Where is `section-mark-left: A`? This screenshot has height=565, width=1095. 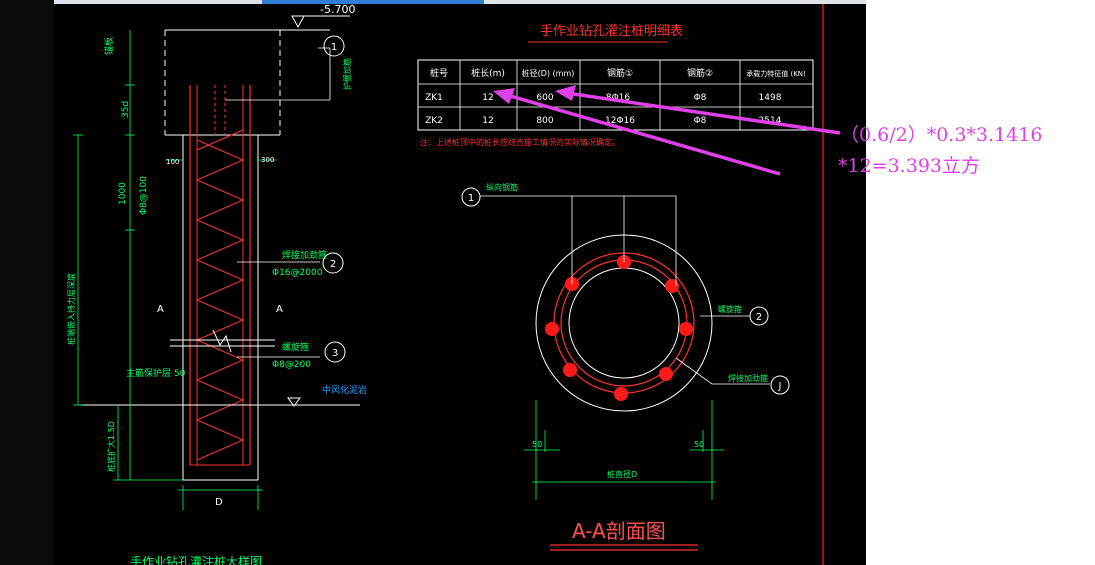
section-mark-left: A is located at coordinates (160, 309).